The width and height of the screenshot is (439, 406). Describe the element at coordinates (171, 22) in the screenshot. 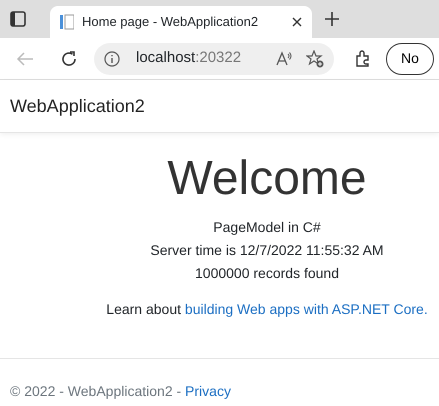

I see `tab-title: Home page - WebApplication2` at that location.